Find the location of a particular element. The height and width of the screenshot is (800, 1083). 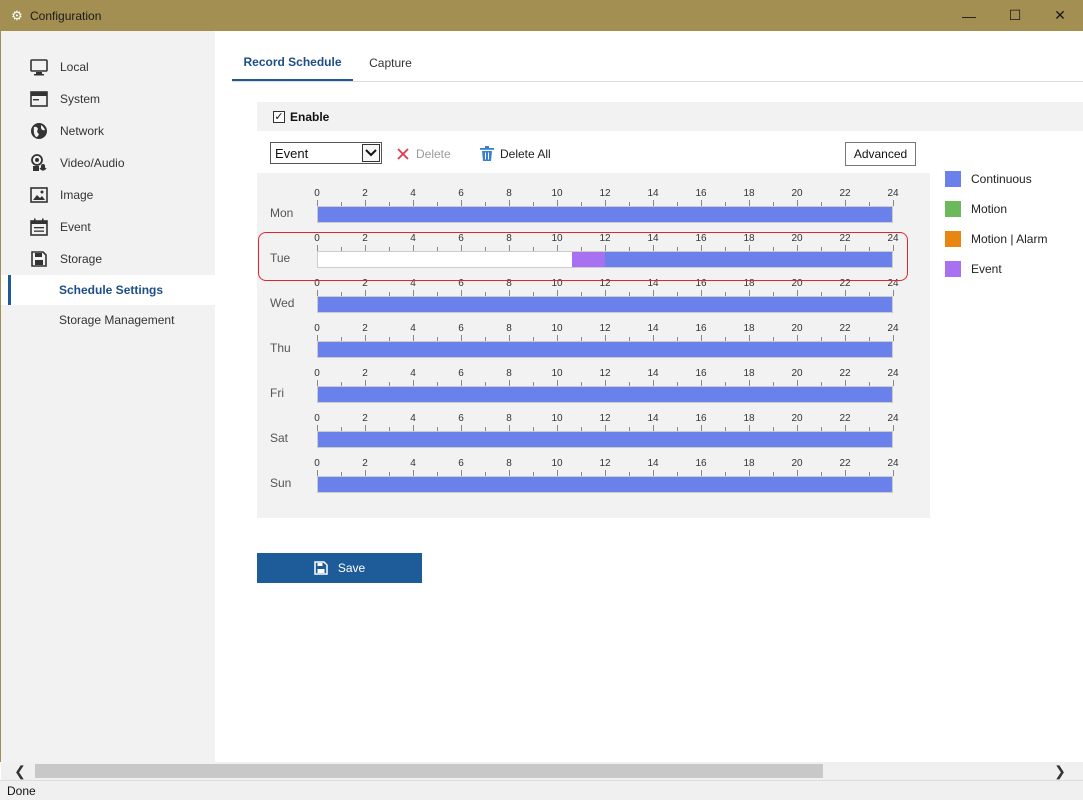

calendar-icon is located at coordinates (39, 227).